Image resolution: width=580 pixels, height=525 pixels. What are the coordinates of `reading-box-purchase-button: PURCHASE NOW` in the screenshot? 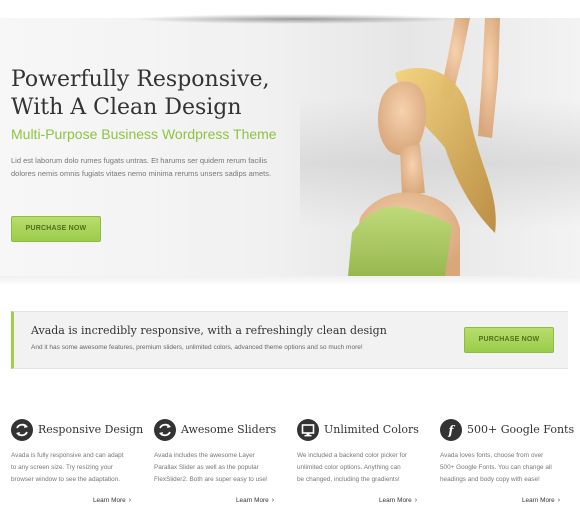 It's located at (509, 340).